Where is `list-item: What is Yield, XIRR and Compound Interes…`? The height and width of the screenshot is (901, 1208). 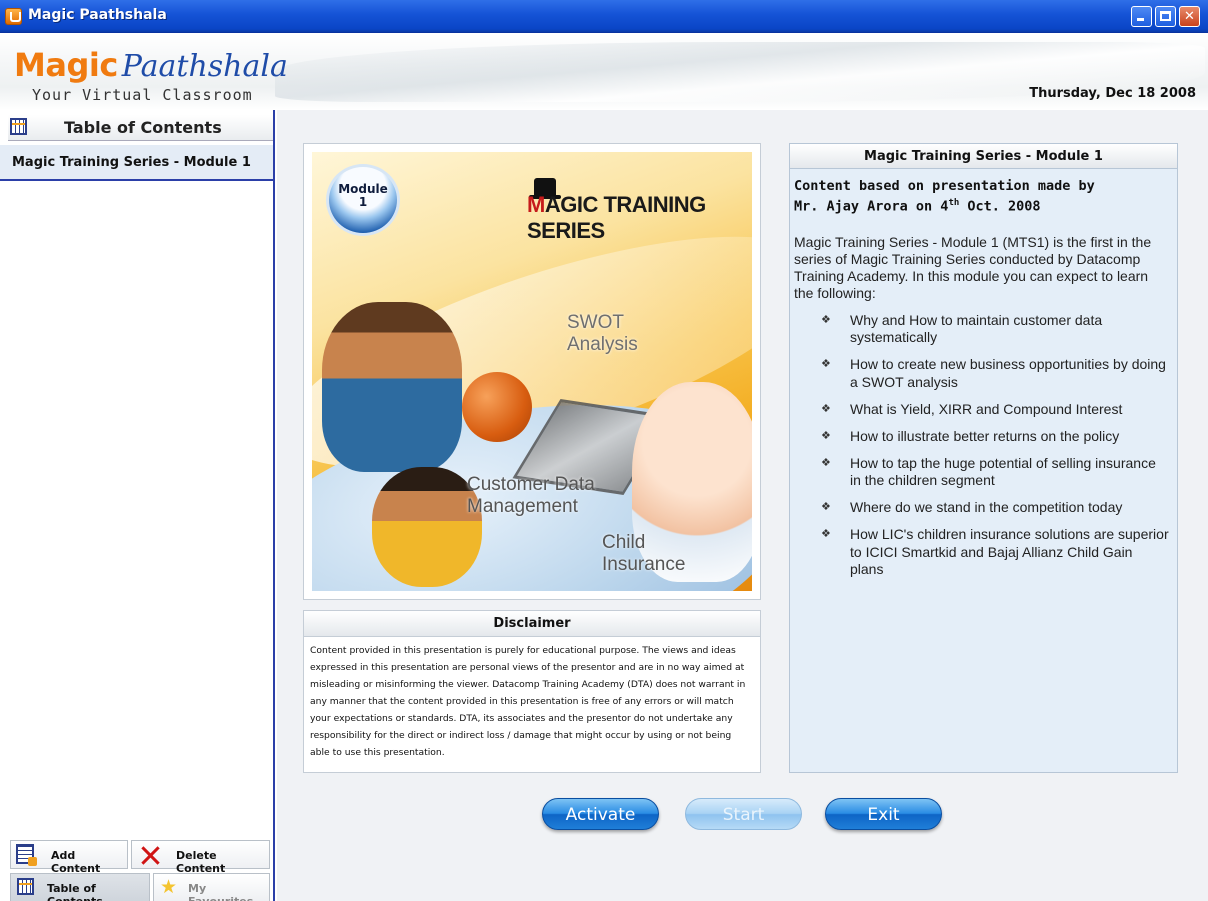
list-item: What is Yield, XIRR and Compound Interes… is located at coordinates (995, 410).